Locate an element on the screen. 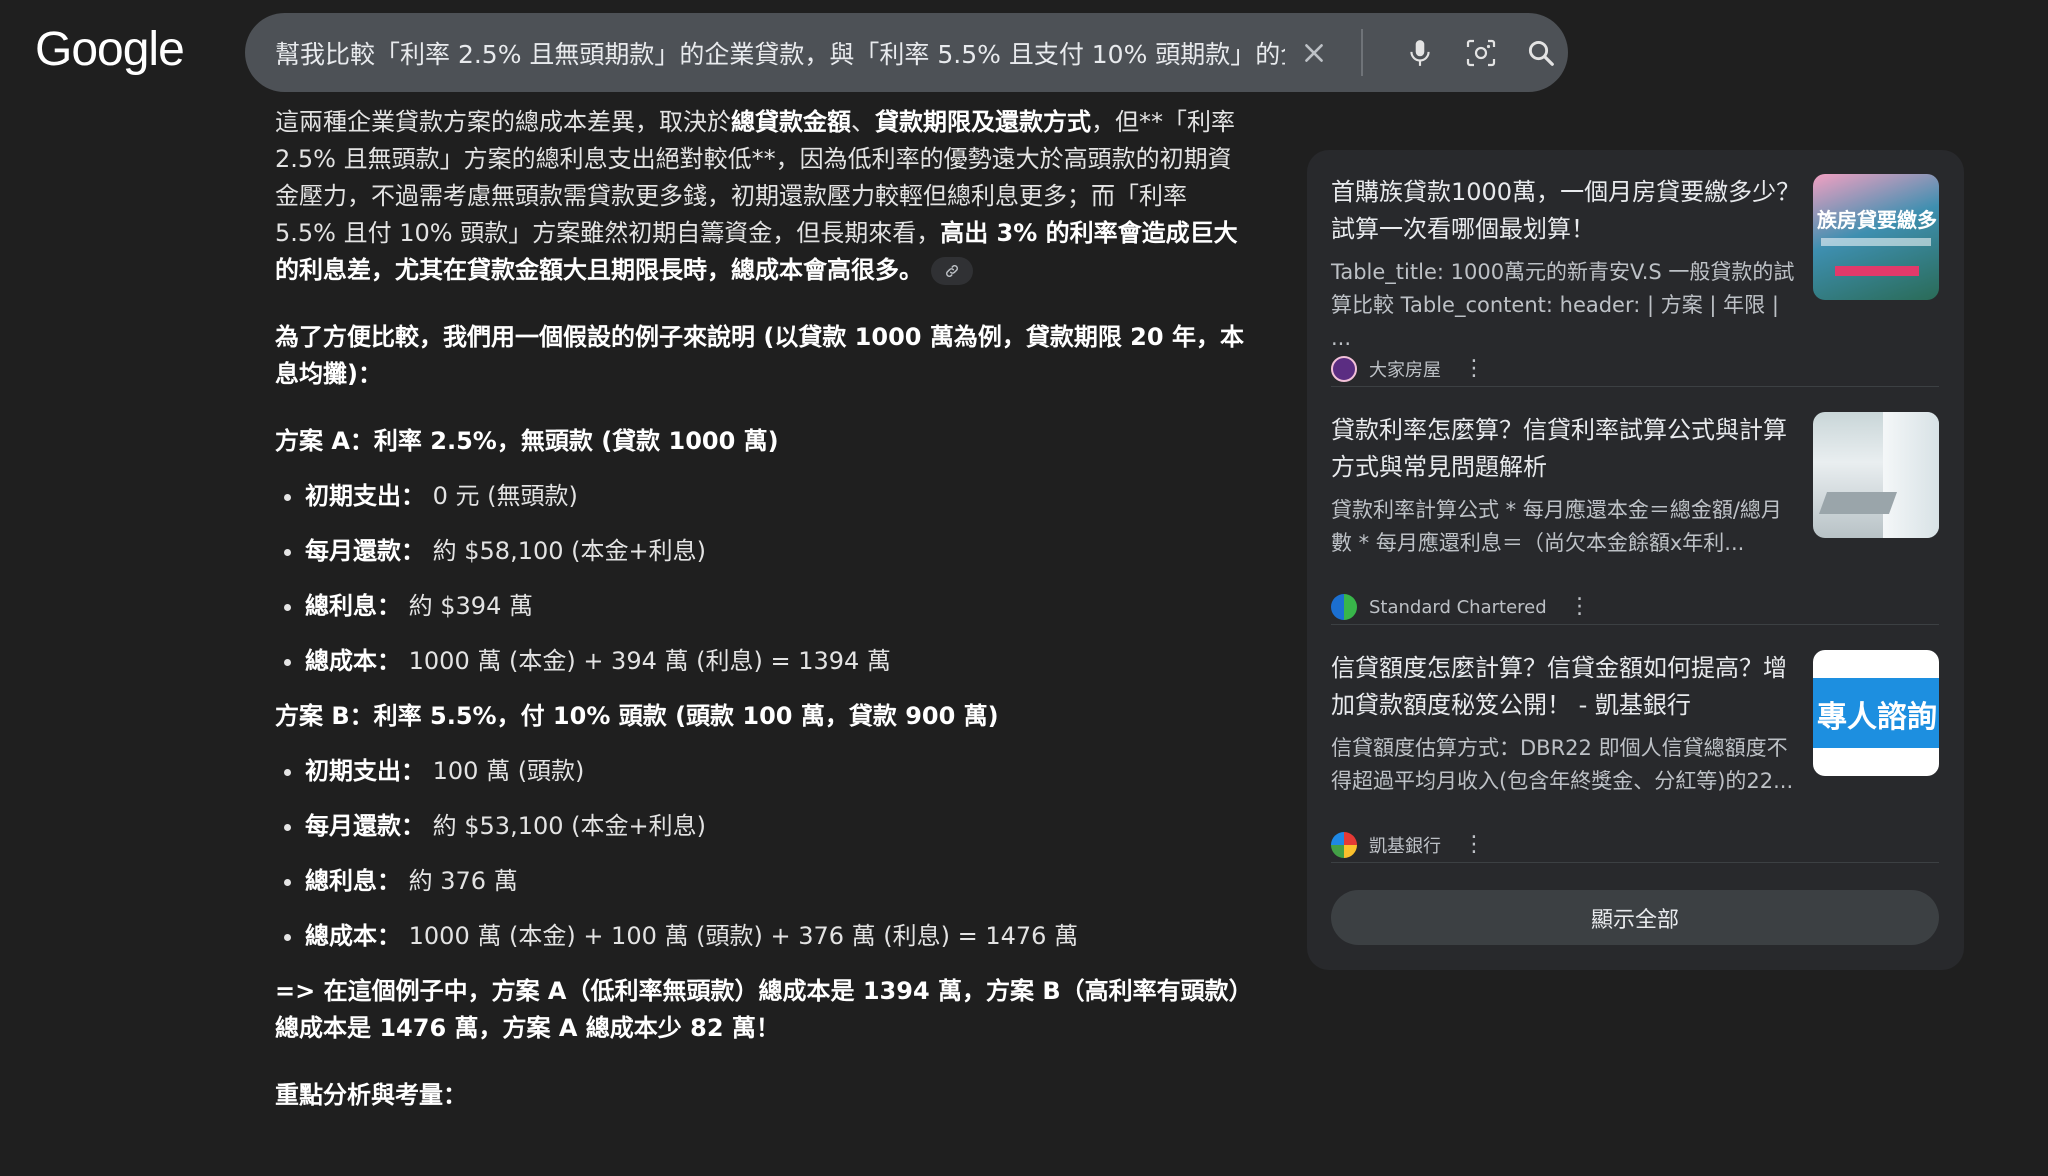  source-name: 凱基銀行 is located at coordinates (1405, 846).